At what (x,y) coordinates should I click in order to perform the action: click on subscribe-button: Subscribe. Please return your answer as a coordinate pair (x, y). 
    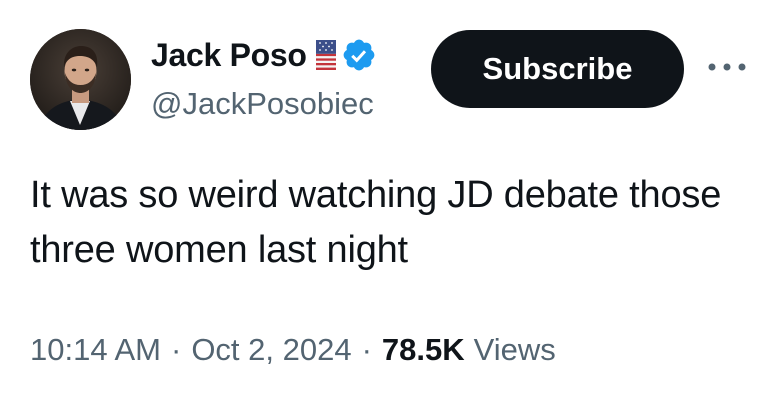
    Looking at the image, I should click on (557, 69).